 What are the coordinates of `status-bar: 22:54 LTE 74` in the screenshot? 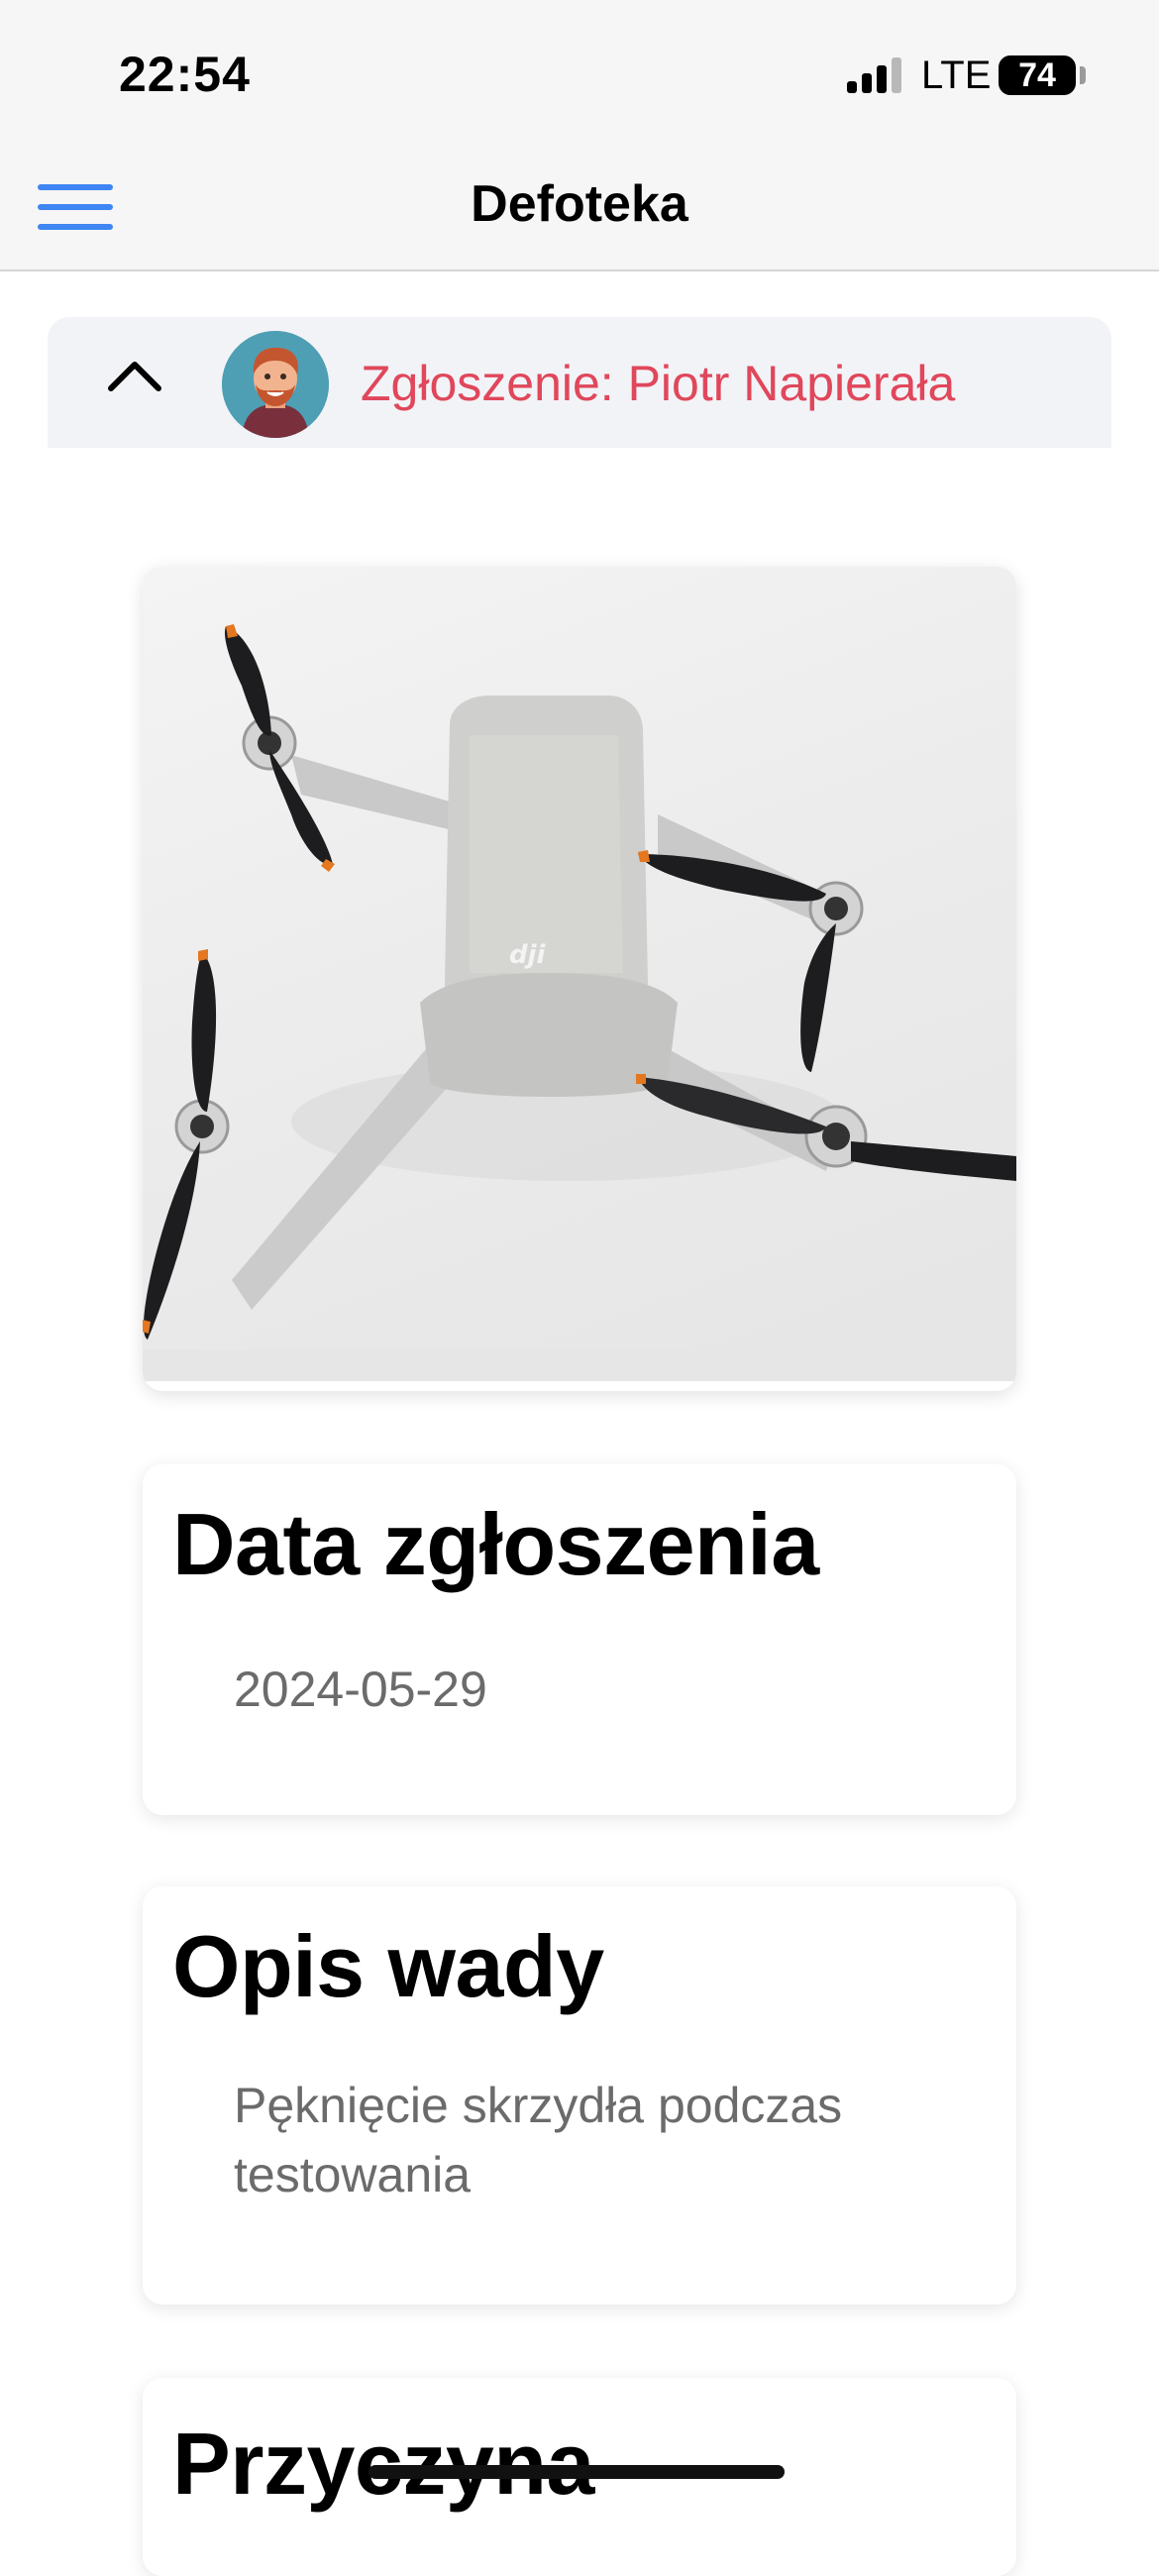 It's located at (579, 74).